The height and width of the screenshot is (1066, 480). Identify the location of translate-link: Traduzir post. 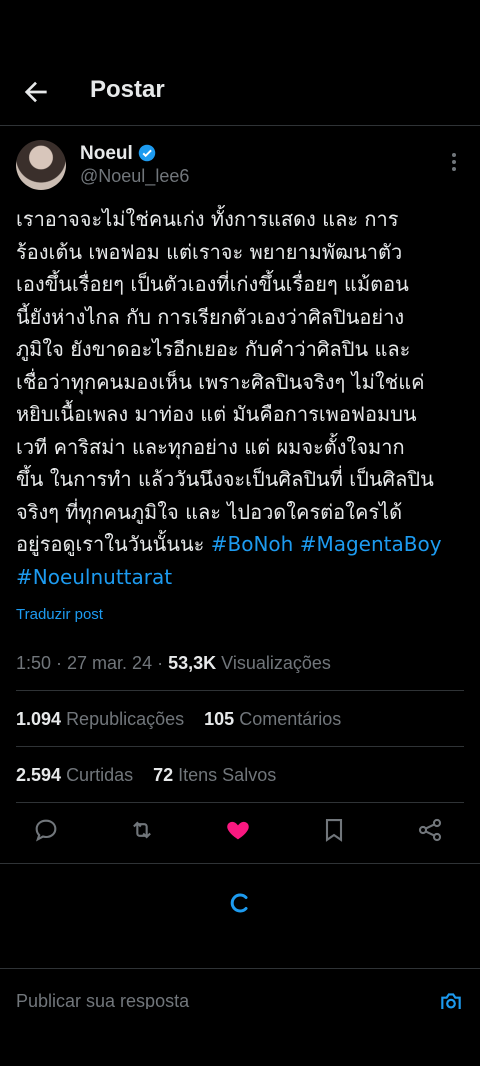
(59, 614).